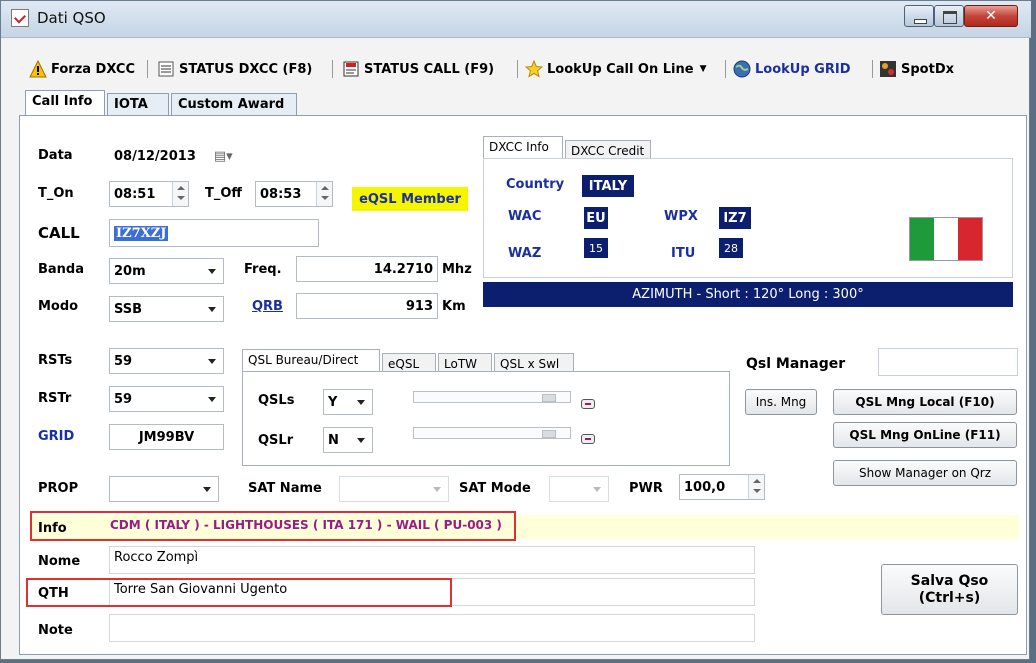 The width and height of the screenshot is (1036, 663). Describe the element at coordinates (731, 248) in the screenshot. I see `itu-value: 28` at that location.